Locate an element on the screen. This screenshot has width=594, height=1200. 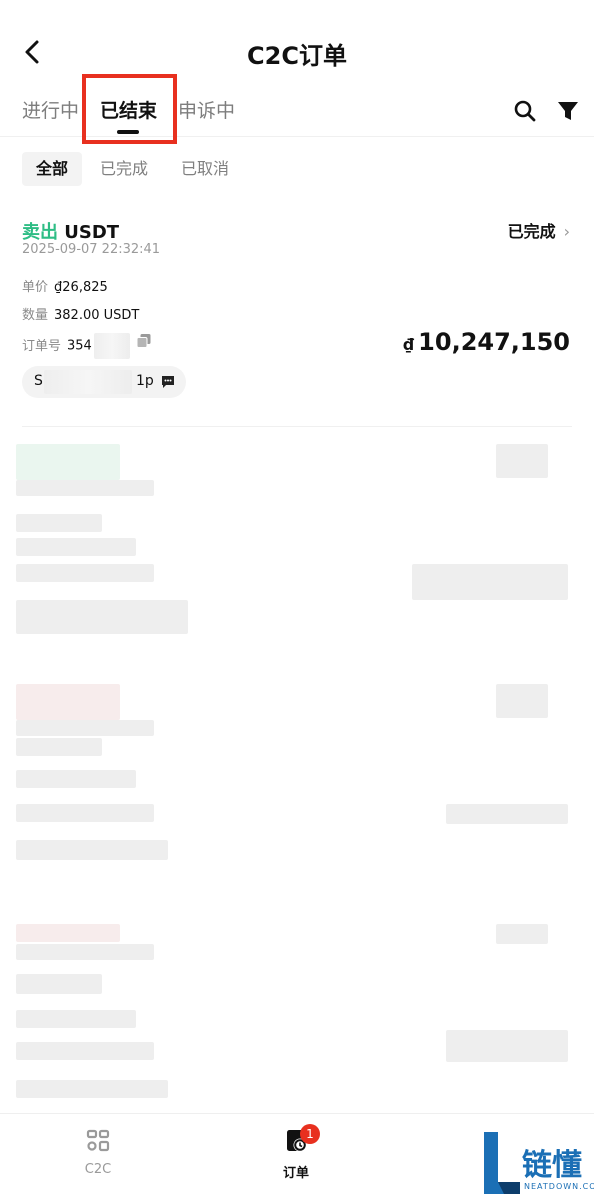
watermark-l-logo-icon is located at coordinates (502, 1163).